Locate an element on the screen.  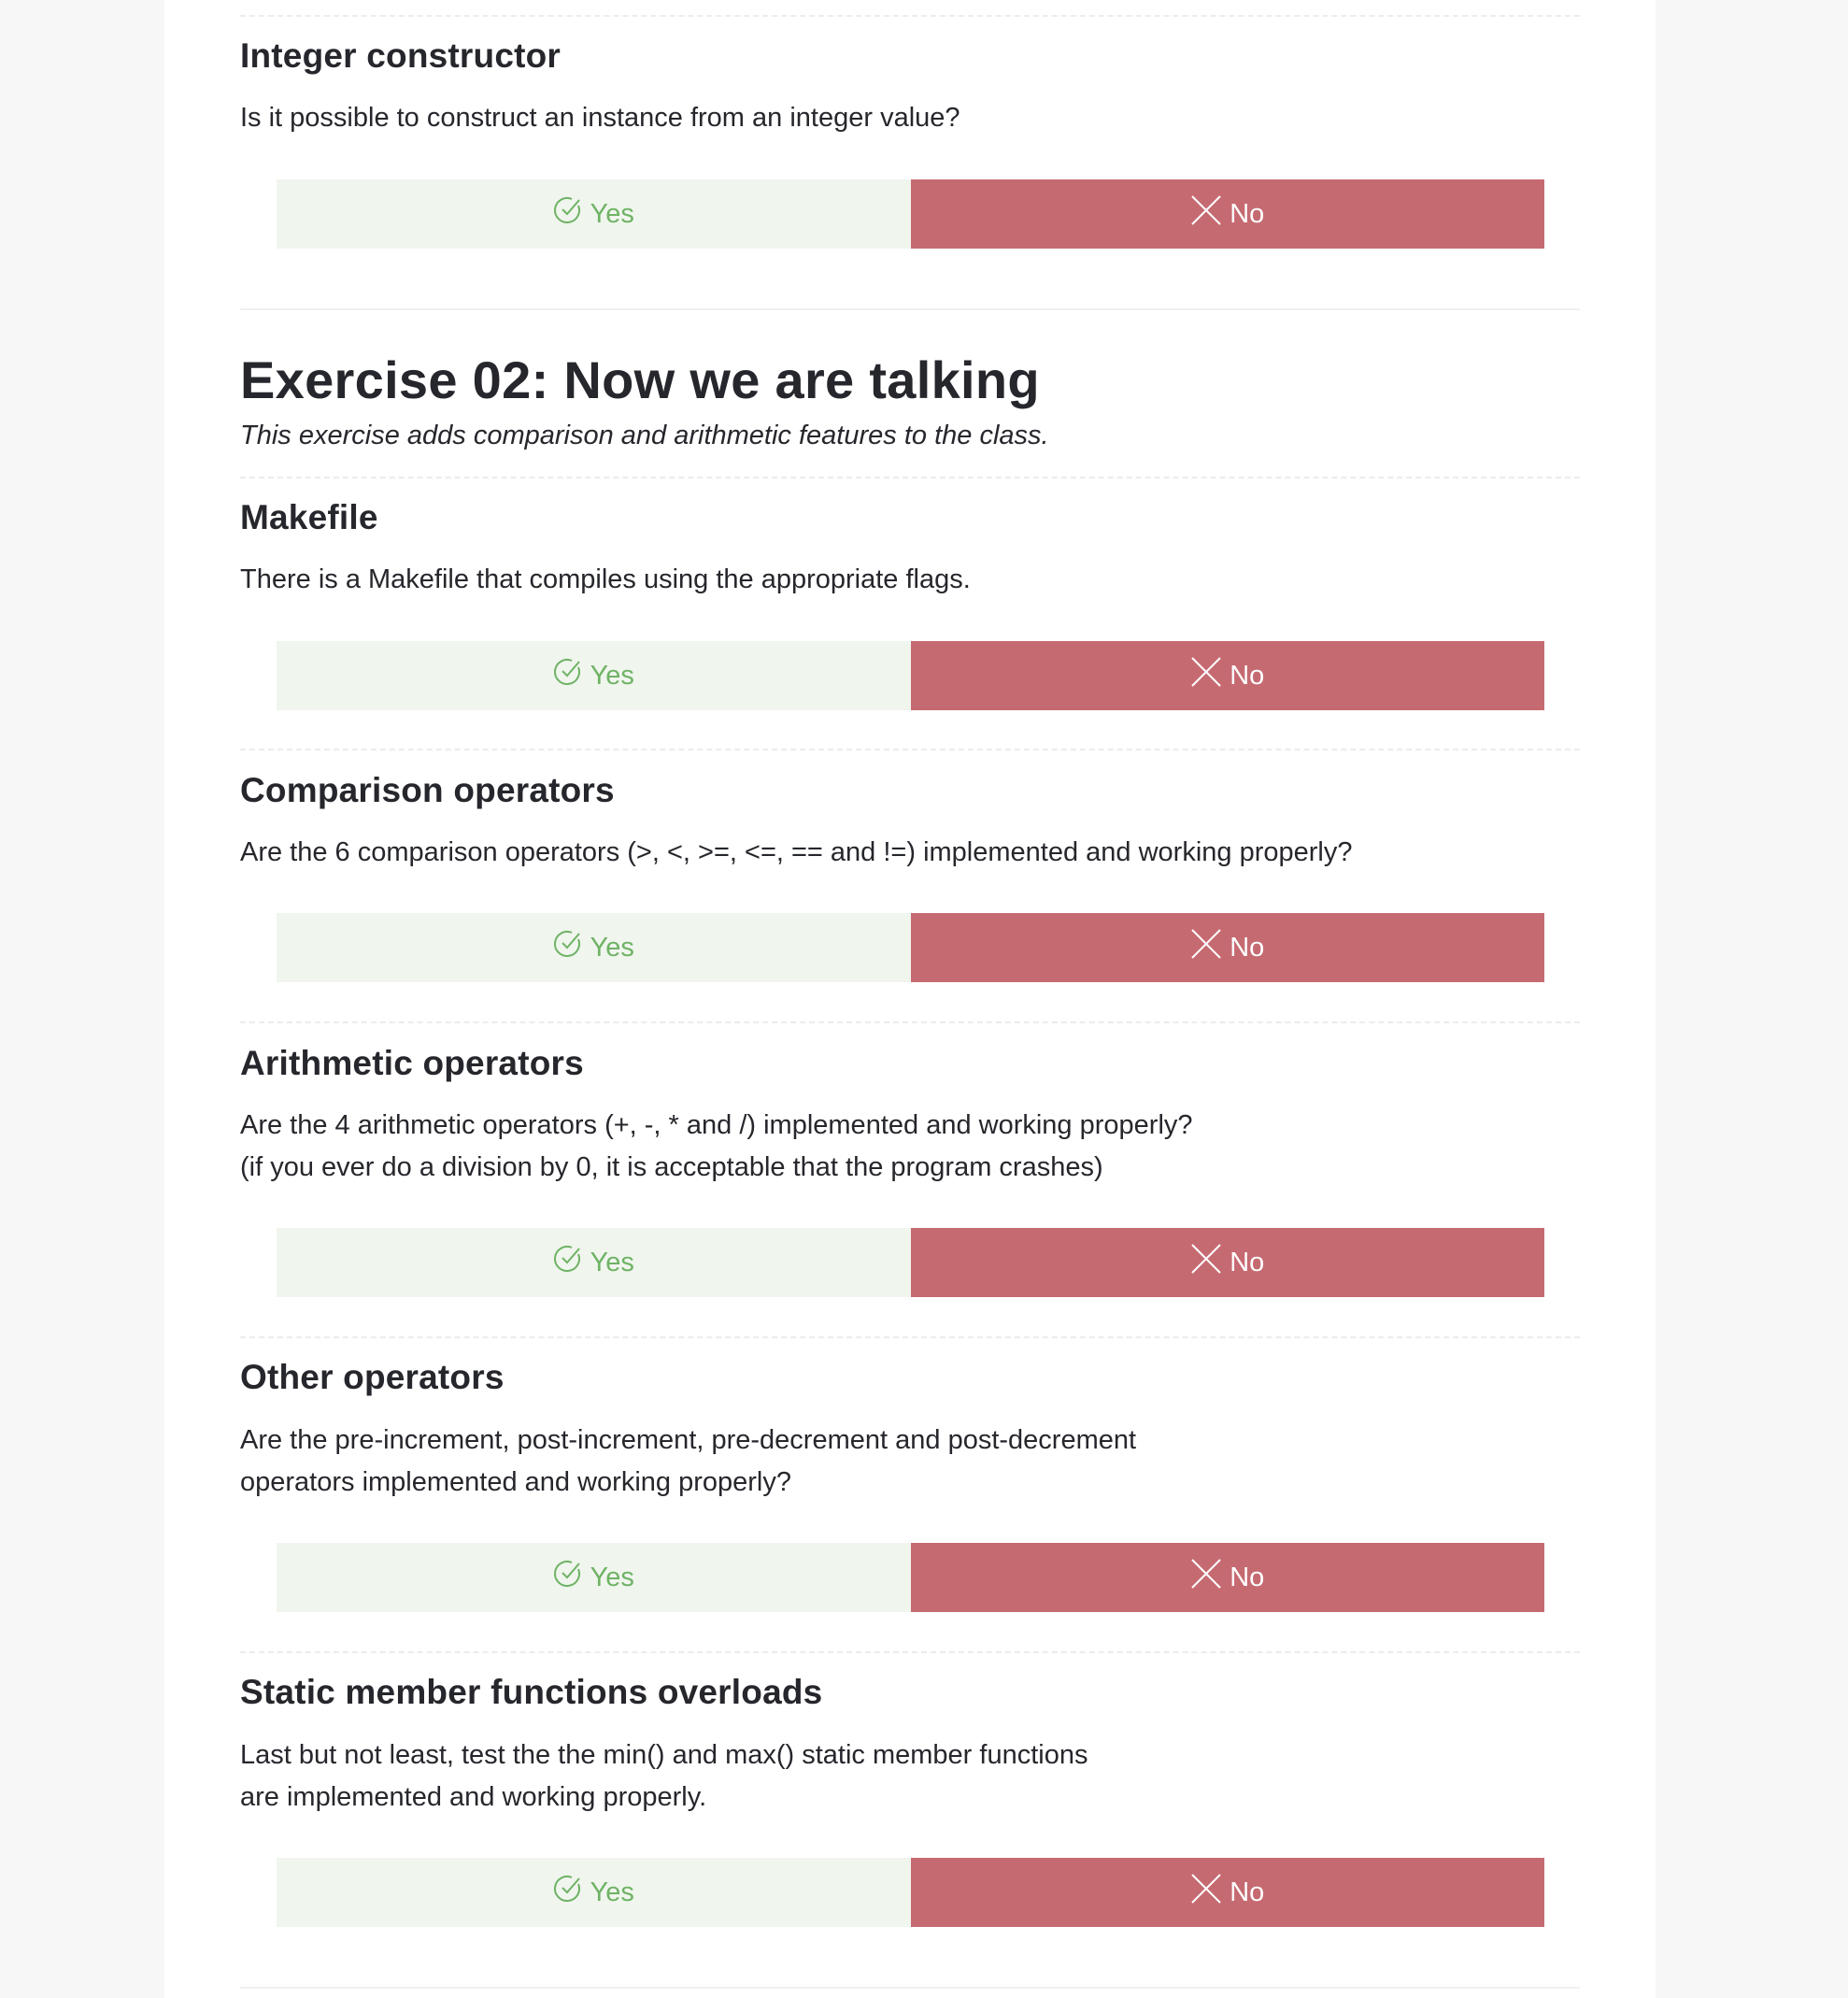
exercise-divider is located at coordinates (910, 309).